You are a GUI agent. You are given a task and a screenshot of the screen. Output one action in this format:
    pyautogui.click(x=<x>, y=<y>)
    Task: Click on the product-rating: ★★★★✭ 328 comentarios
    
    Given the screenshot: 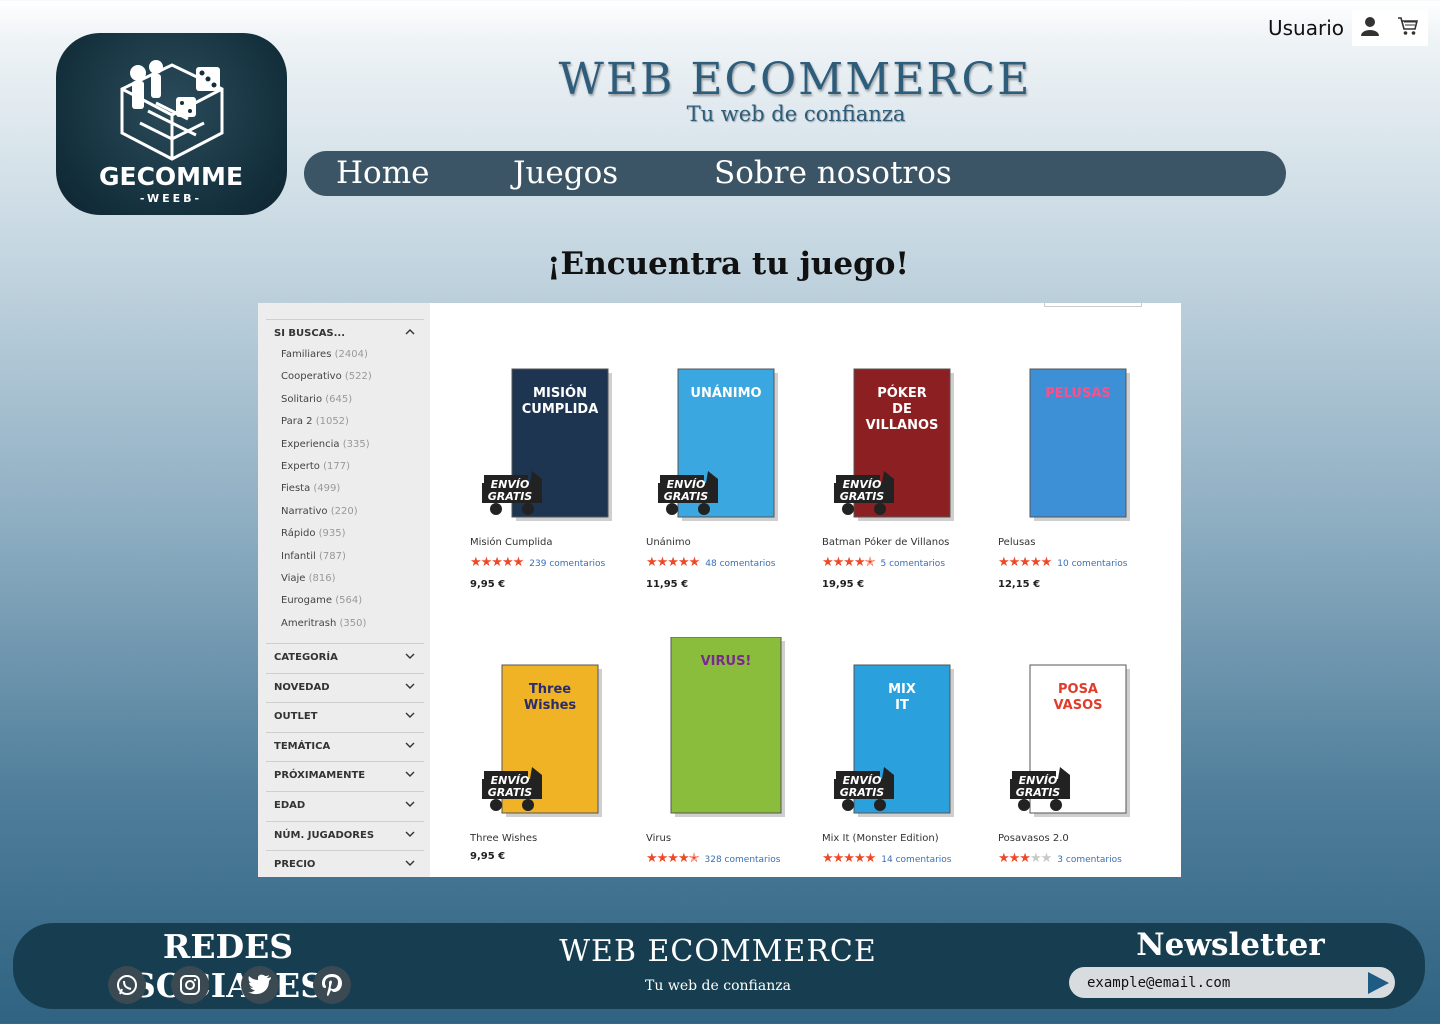 What is the action you would take?
    pyautogui.click(x=713, y=858)
    